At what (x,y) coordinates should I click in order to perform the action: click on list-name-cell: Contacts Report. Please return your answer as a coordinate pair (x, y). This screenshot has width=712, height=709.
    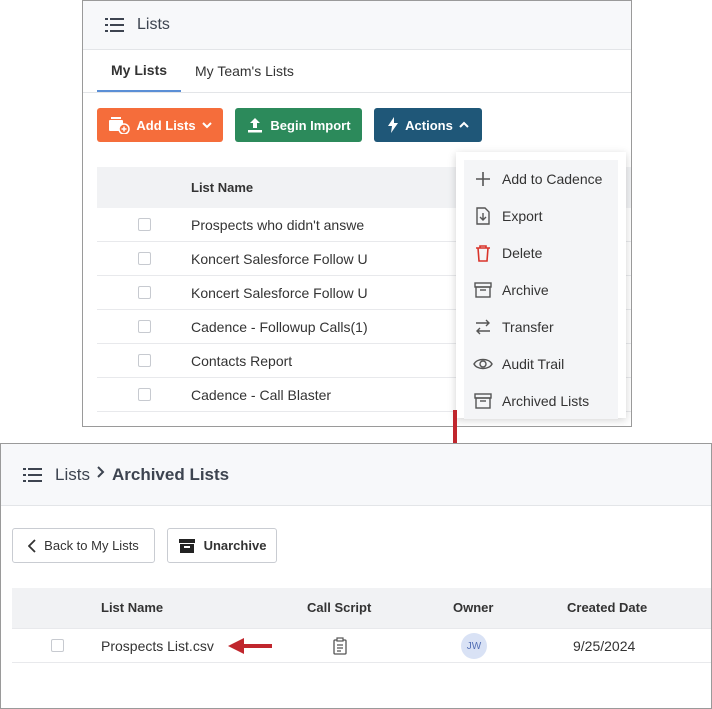
    Looking at the image, I should click on (241, 361).